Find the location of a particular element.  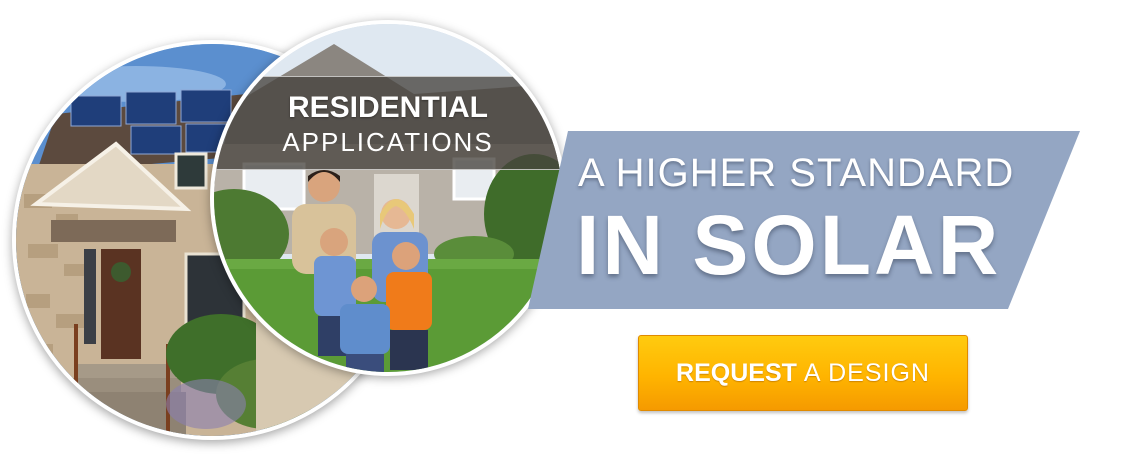

cta-label: A DESIGN is located at coordinates (866, 373).